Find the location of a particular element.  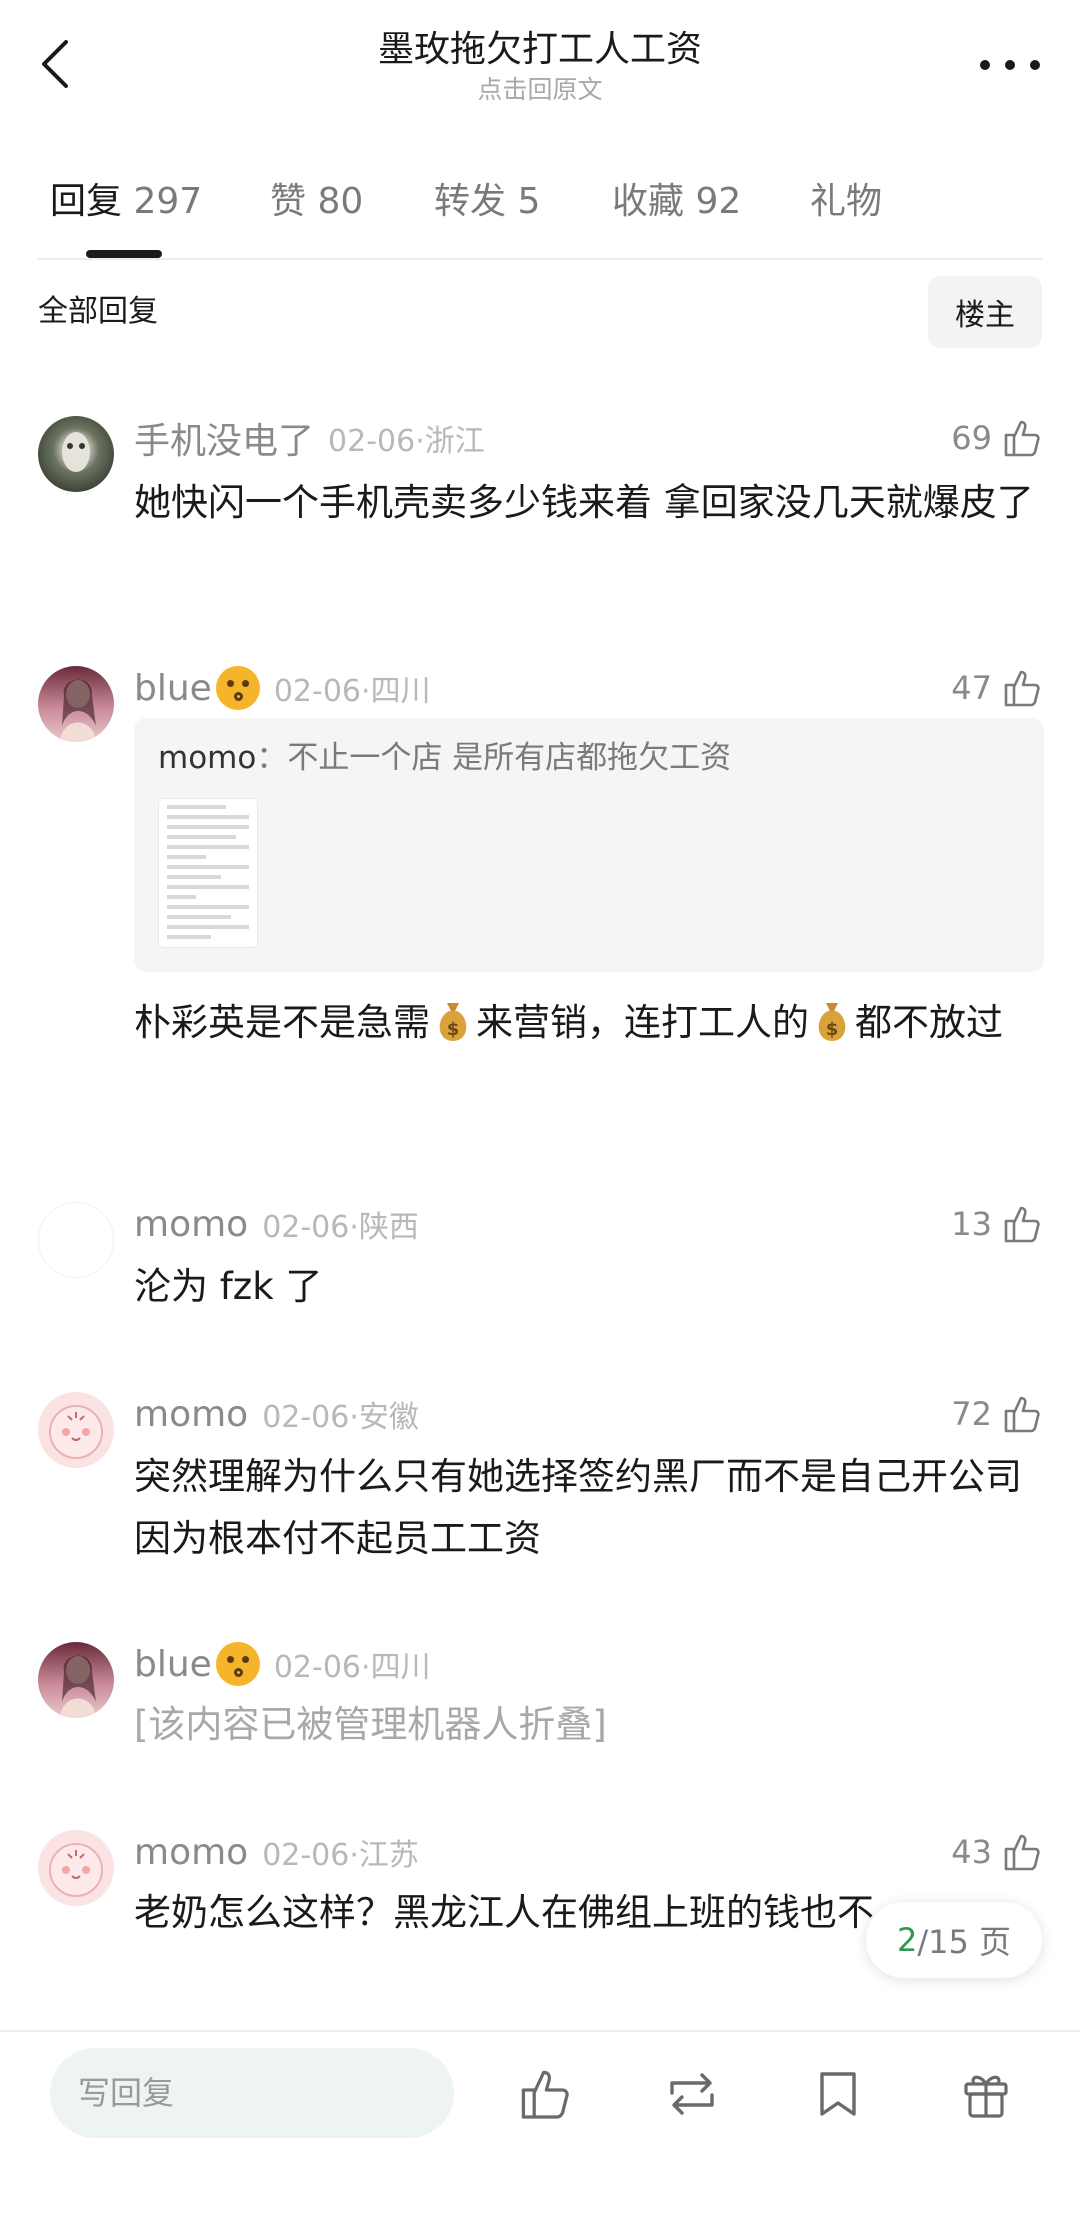

tab-count: 80 is located at coordinates (340, 201).